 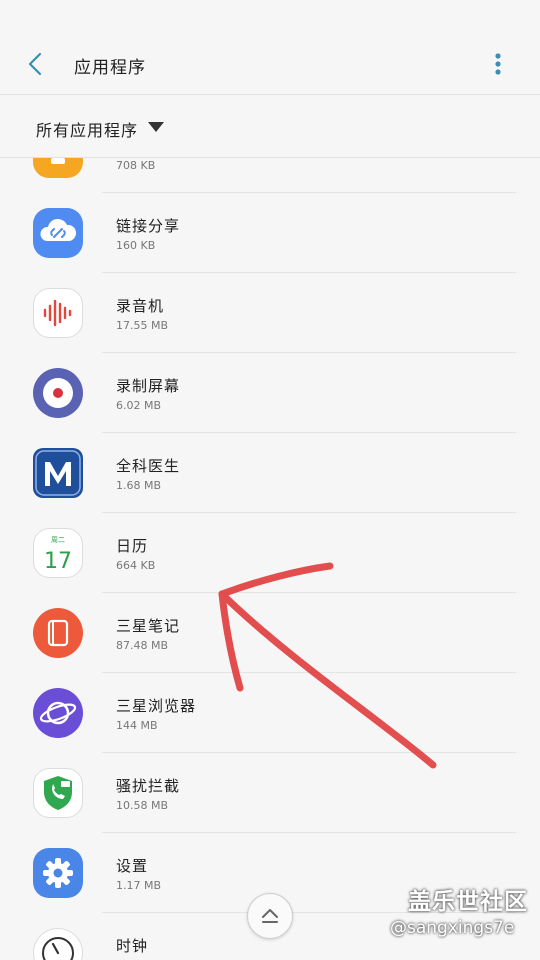 What do you see at coordinates (156, 706) in the screenshot?
I see `app-name: 三星浏览器` at bounding box center [156, 706].